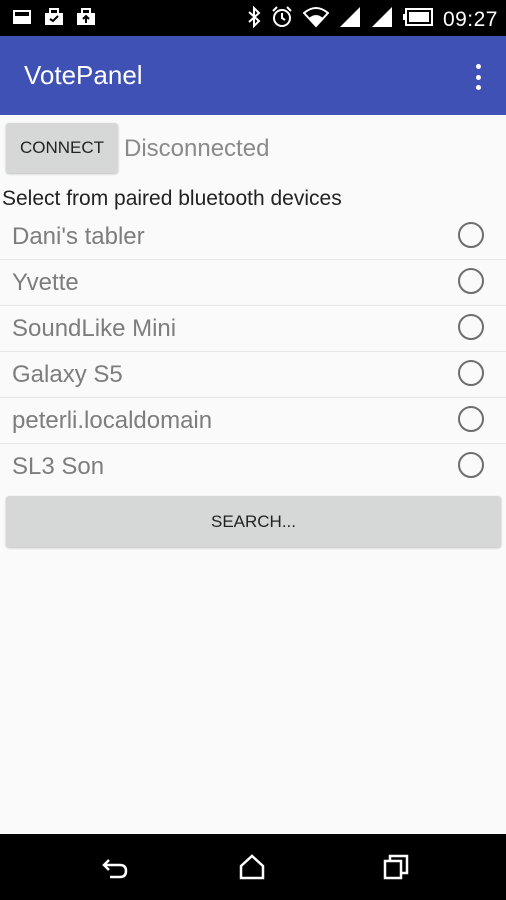 The image size is (506, 900). What do you see at coordinates (67, 374) in the screenshot?
I see `device-name: Galaxy S5` at bounding box center [67, 374].